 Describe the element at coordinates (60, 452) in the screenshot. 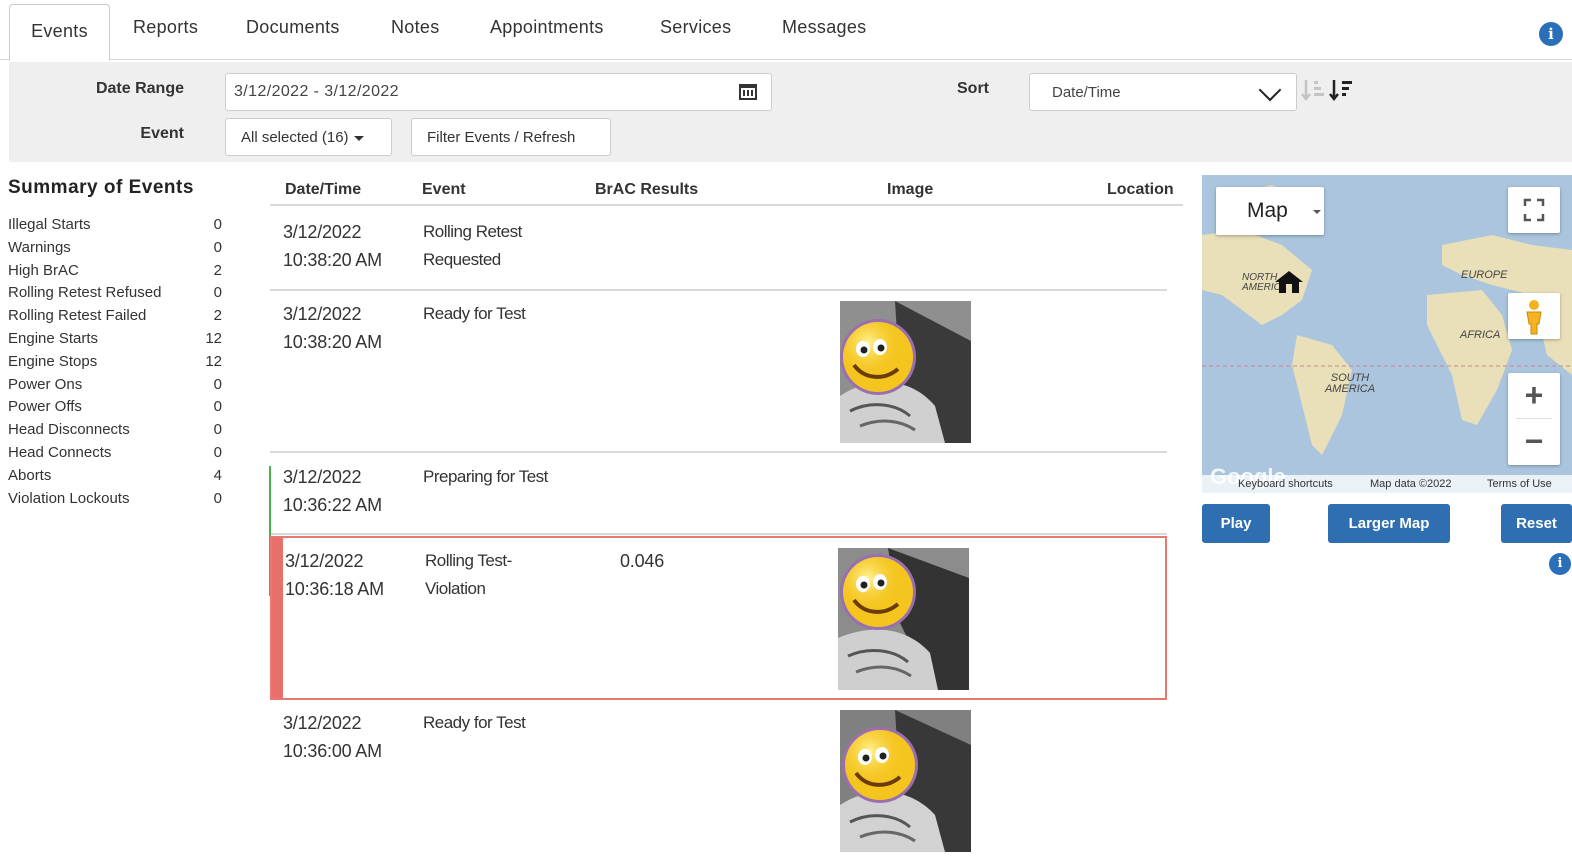

I see `summary-item-label: Head Connects` at that location.